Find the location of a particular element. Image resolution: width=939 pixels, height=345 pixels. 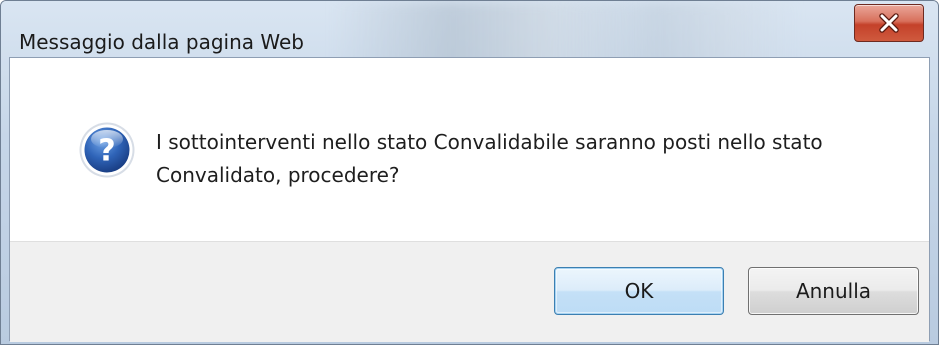

cancel-button: Annulla is located at coordinates (833, 291).